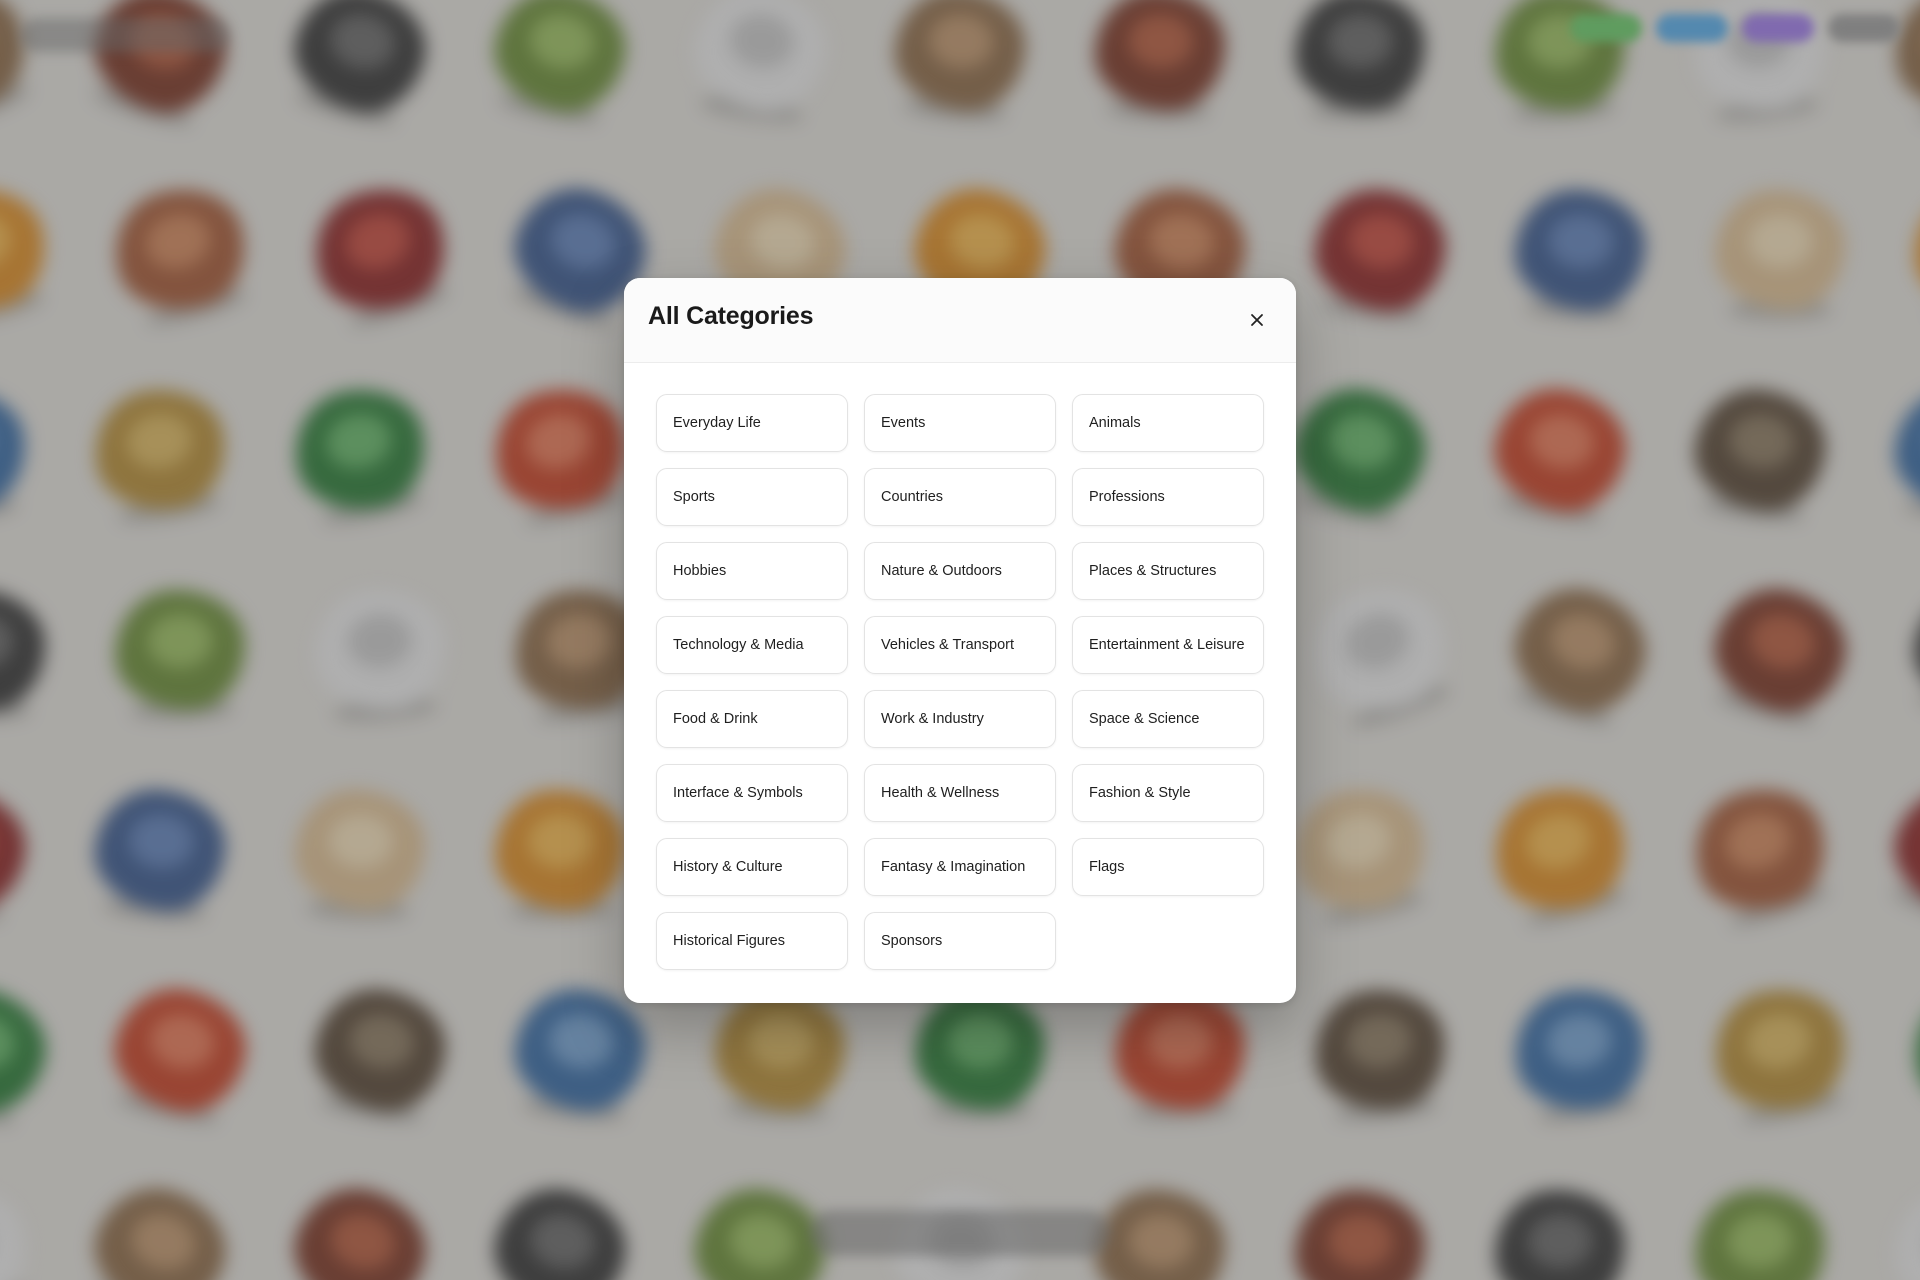  Describe the element at coordinates (1168, 867) in the screenshot. I see `category-button: Flags` at that location.